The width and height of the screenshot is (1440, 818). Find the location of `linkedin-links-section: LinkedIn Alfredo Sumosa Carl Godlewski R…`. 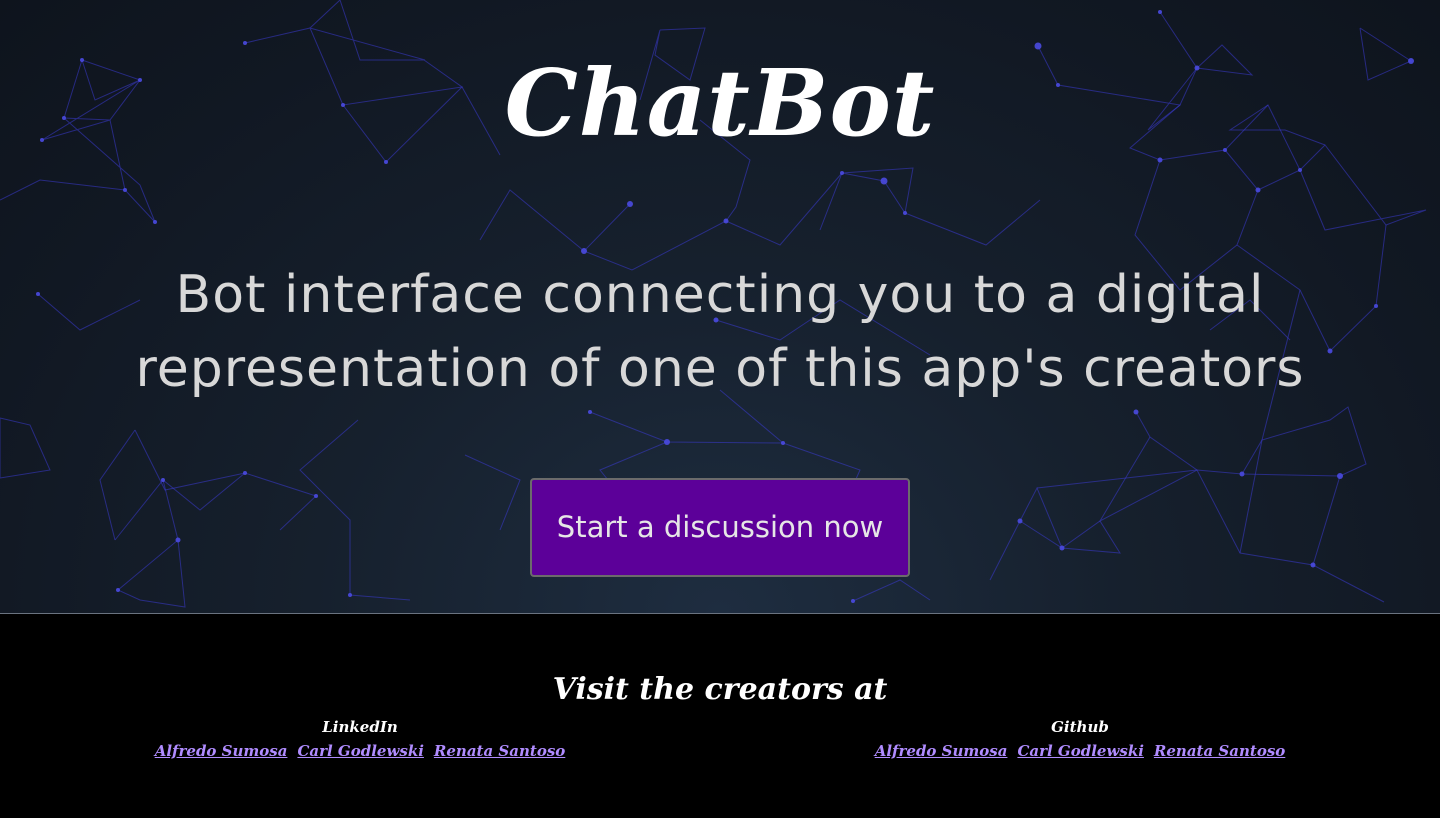

linkedin-links-section: LinkedIn Alfredo Sumosa Carl Godlewski R… is located at coordinates (360, 739).